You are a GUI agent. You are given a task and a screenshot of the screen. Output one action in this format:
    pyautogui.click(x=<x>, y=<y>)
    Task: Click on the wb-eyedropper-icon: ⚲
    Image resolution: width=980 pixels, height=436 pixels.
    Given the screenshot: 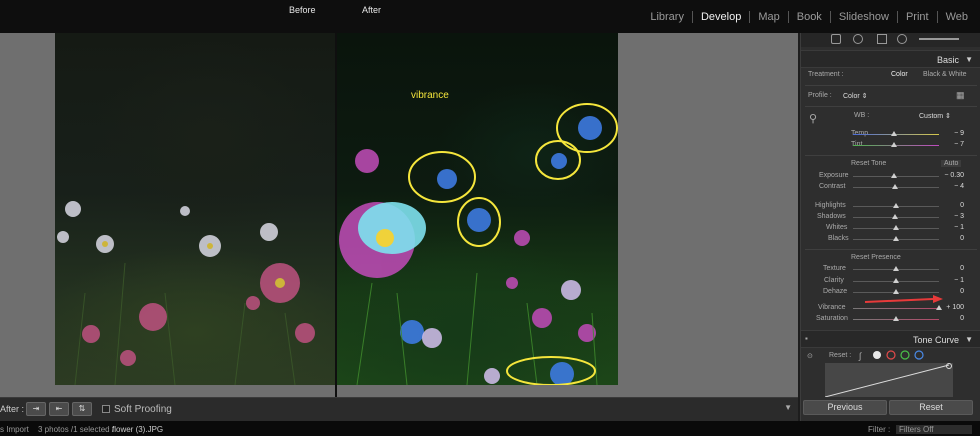 What is the action you would take?
    pyautogui.click(x=813, y=118)
    